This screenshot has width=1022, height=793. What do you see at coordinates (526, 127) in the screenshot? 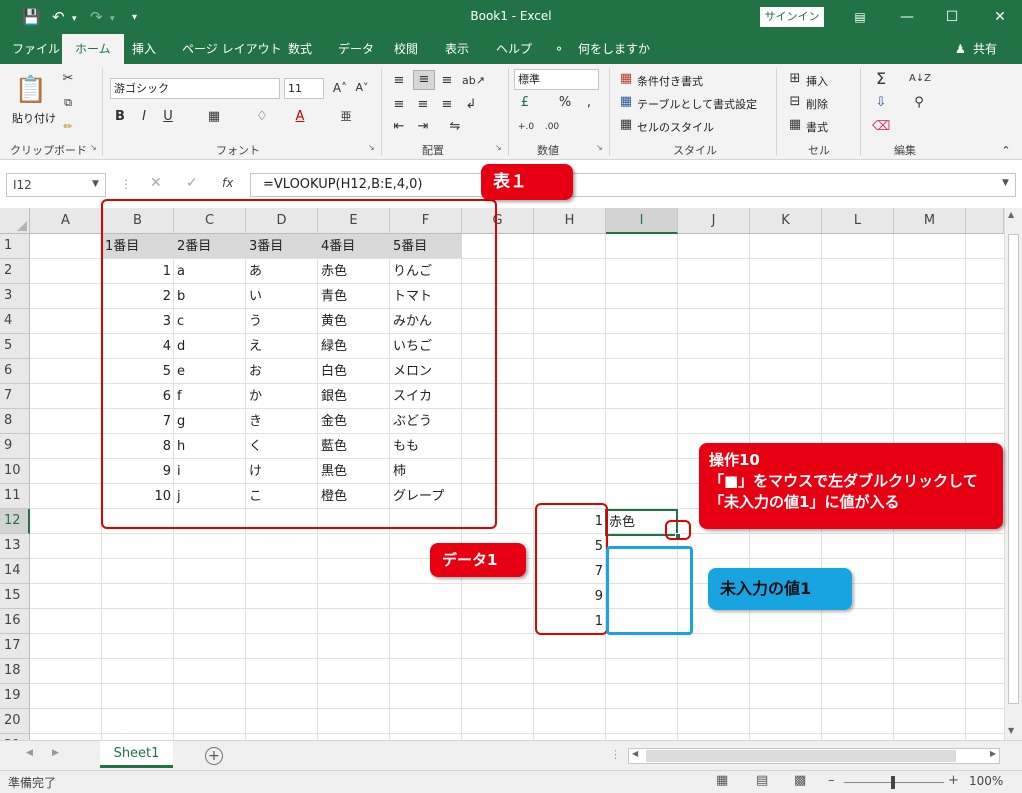
I see `increase-decimal-icon: +.0` at bounding box center [526, 127].